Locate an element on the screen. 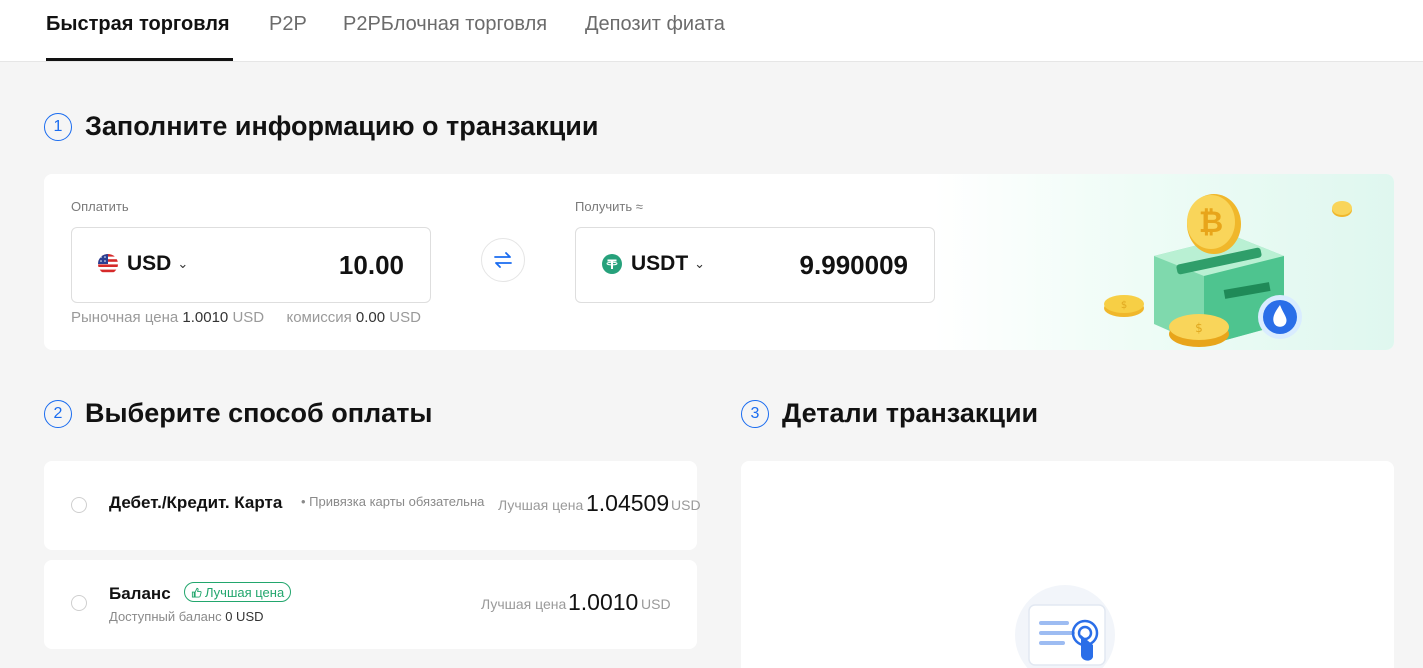 The height and width of the screenshot is (668, 1423). receive-currency-code: USDT is located at coordinates (660, 263).